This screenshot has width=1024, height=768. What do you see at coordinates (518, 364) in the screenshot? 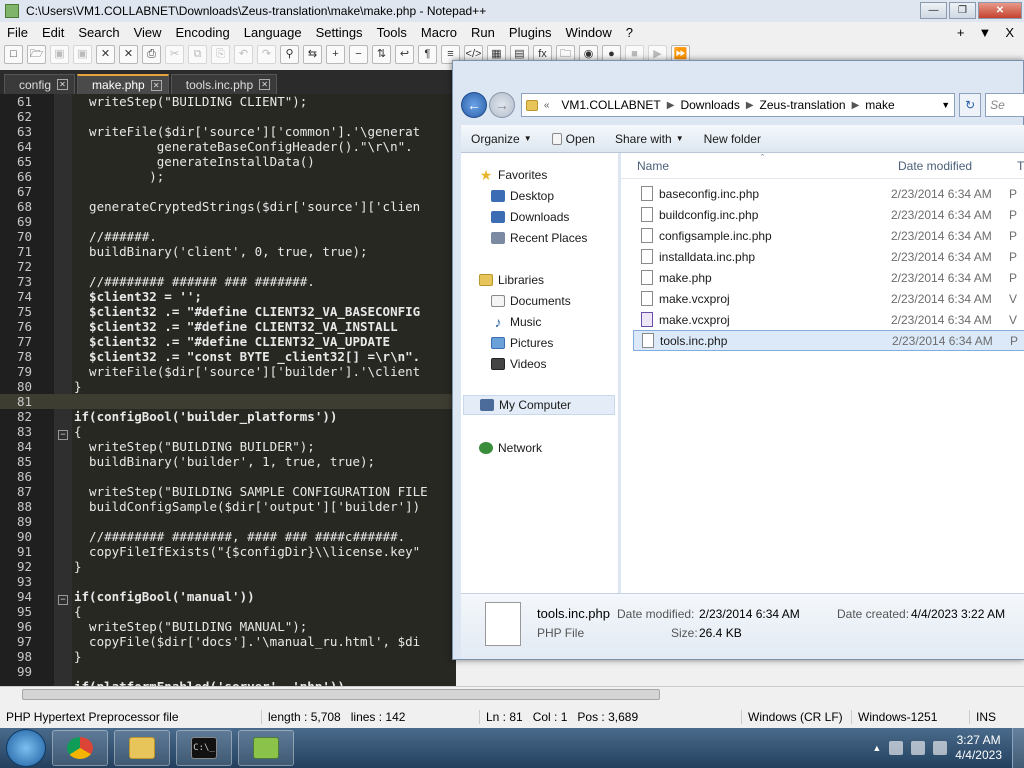
I see `nav-videos: Videos` at bounding box center [518, 364].